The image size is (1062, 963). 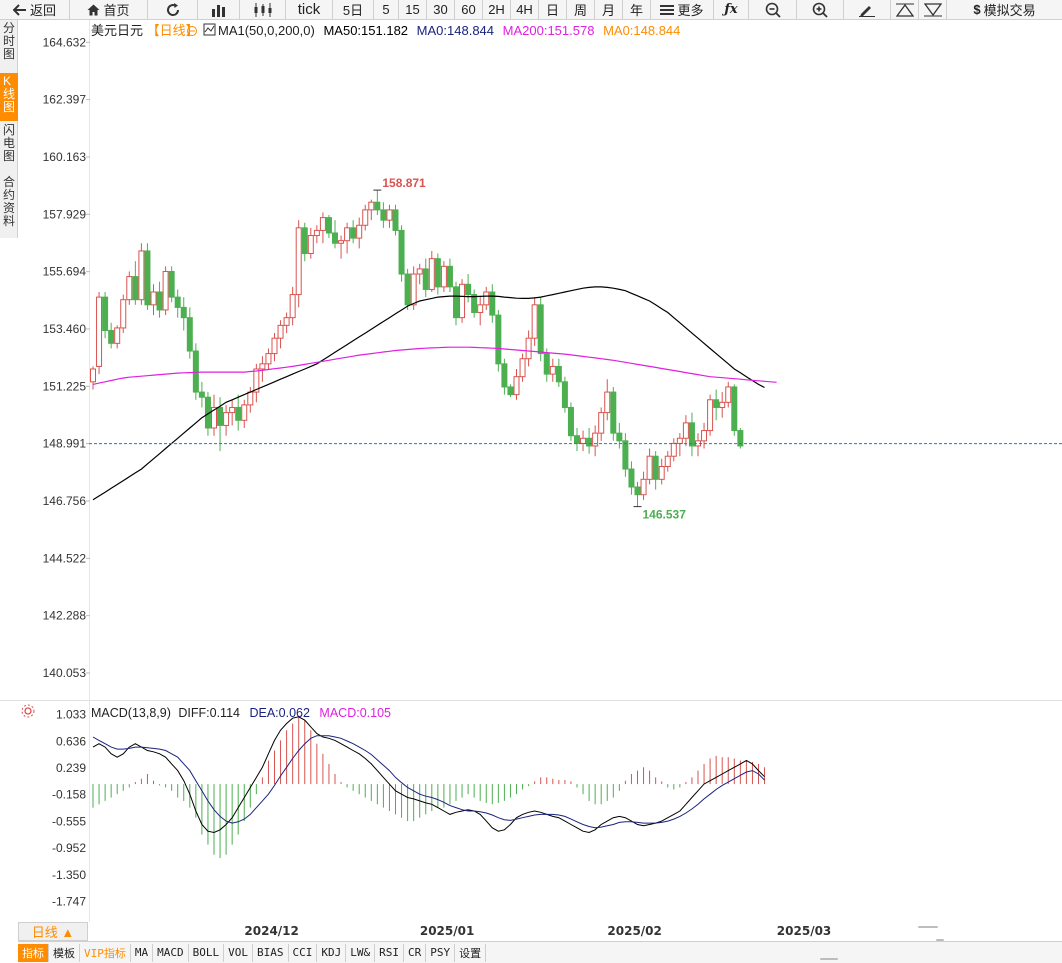 I want to click on y-tick-label: 151.225, so click(x=65, y=386).